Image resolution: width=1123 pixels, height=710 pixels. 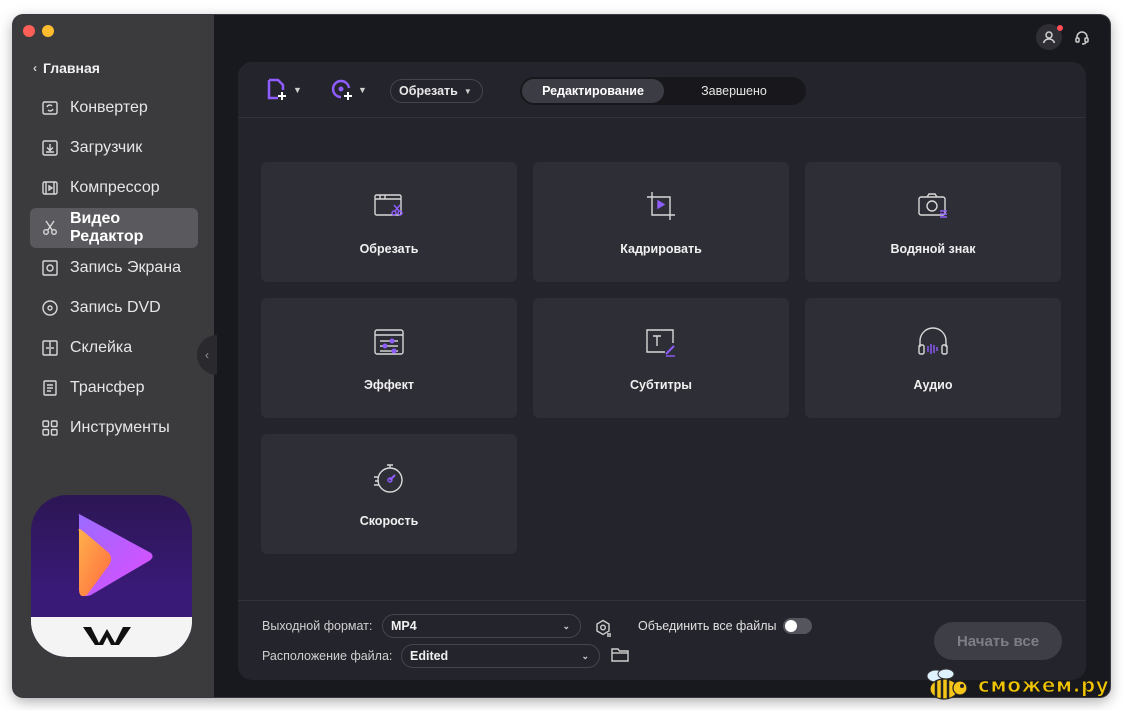 I want to click on format-settings-button, so click(x=603, y=628).